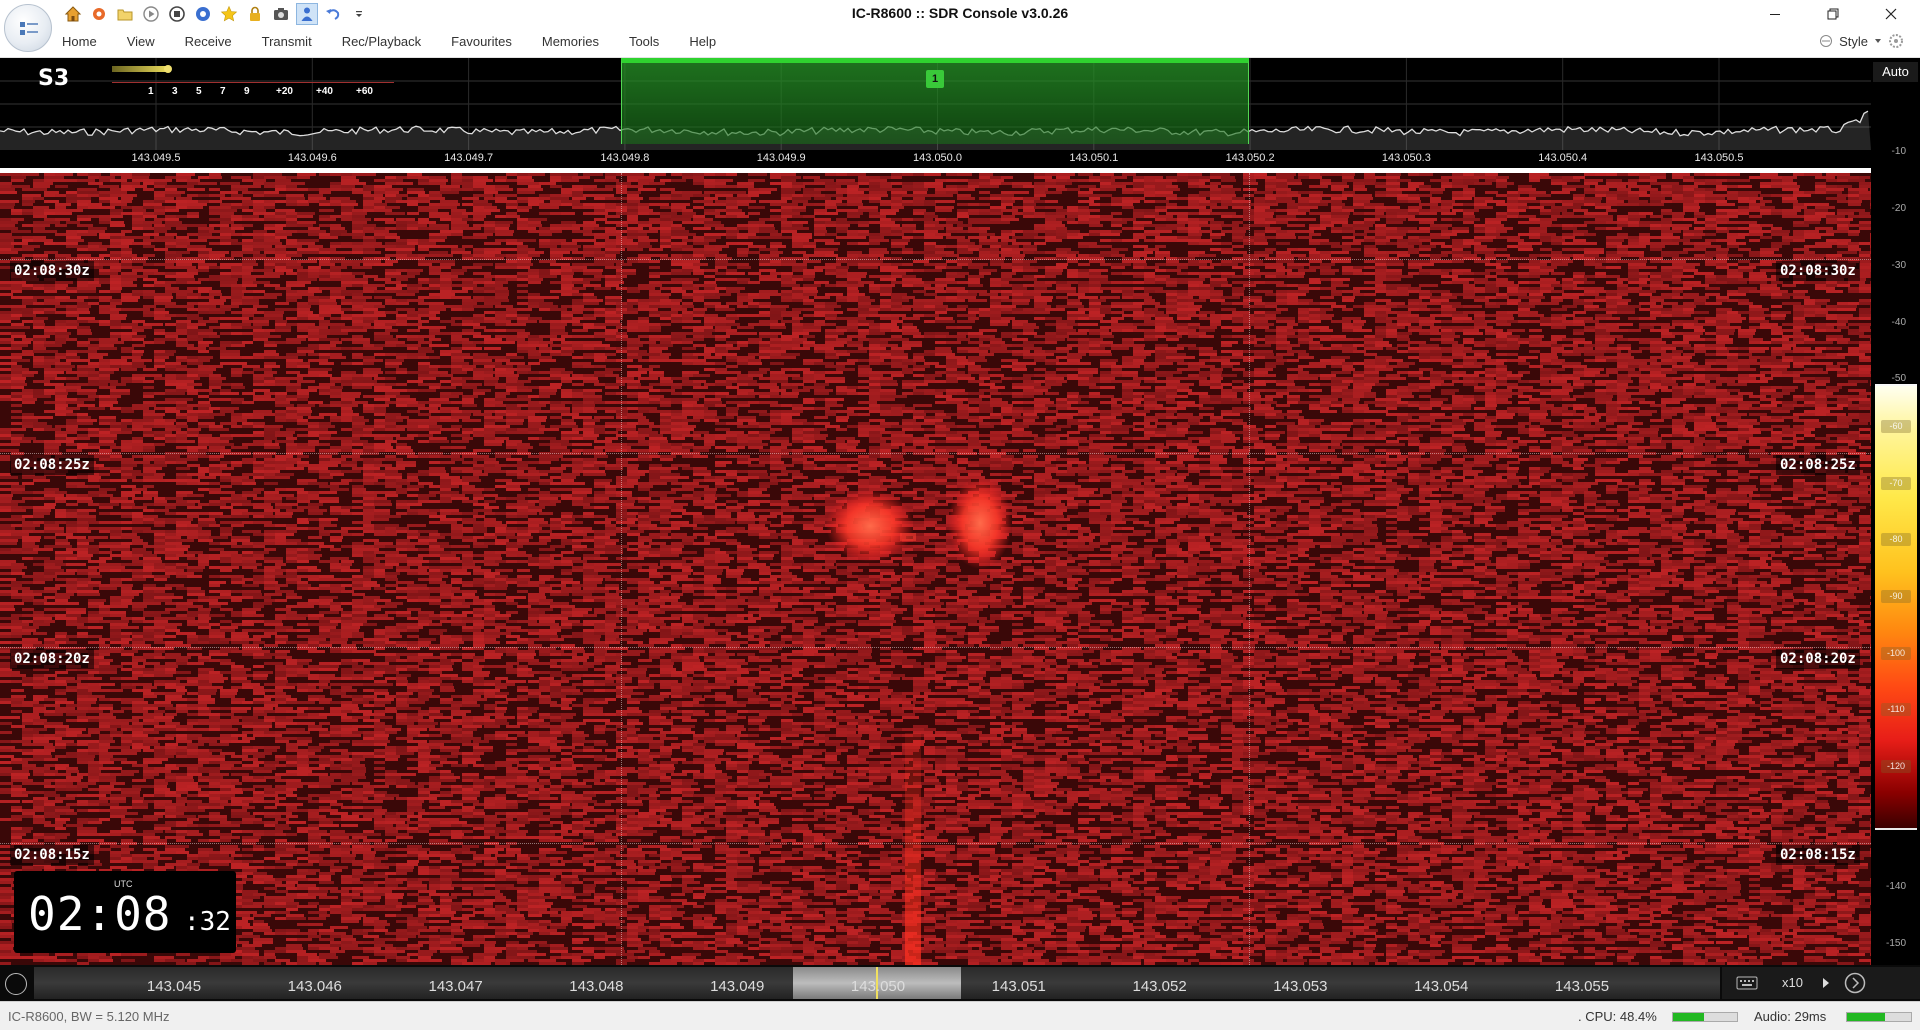 The height and width of the screenshot is (1030, 1920). What do you see at coordinates (1159, 986) in the screenshot?
I see `overview-freq-tick: 143.052` at bounding box center [1159, 986].